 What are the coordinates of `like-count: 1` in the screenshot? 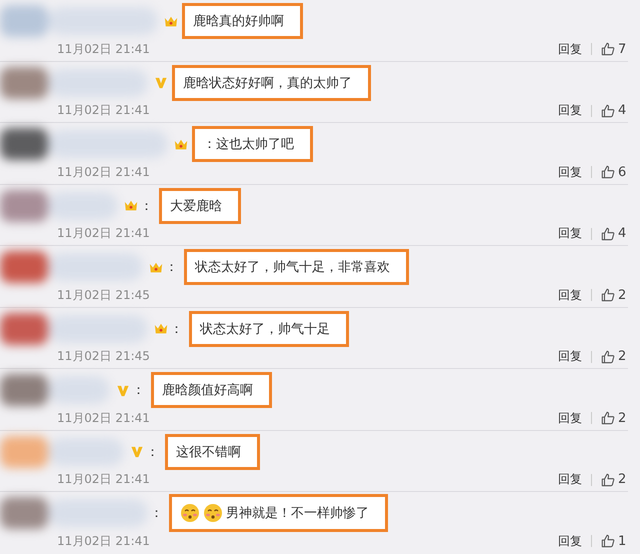 It's located at (623, 541).